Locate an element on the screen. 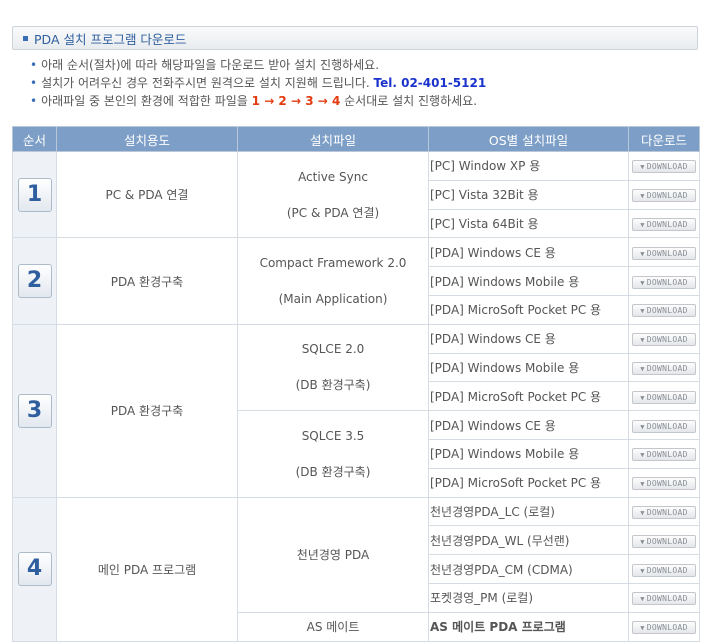 Image resolution: width=708 pixels, height=642 pixels. header-bullet-icon is located at coordinates (25, 38).